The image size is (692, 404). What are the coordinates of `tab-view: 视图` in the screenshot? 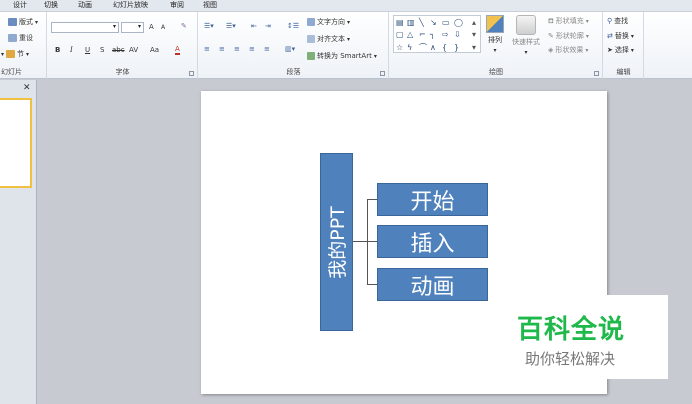 It's located at (210, 5).